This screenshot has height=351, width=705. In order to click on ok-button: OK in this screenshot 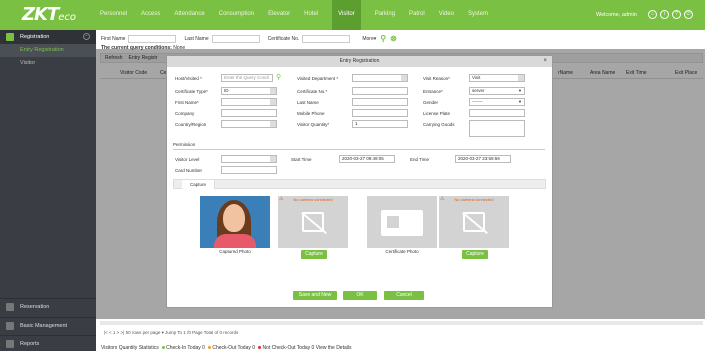, I will do `click(360, 295)`.